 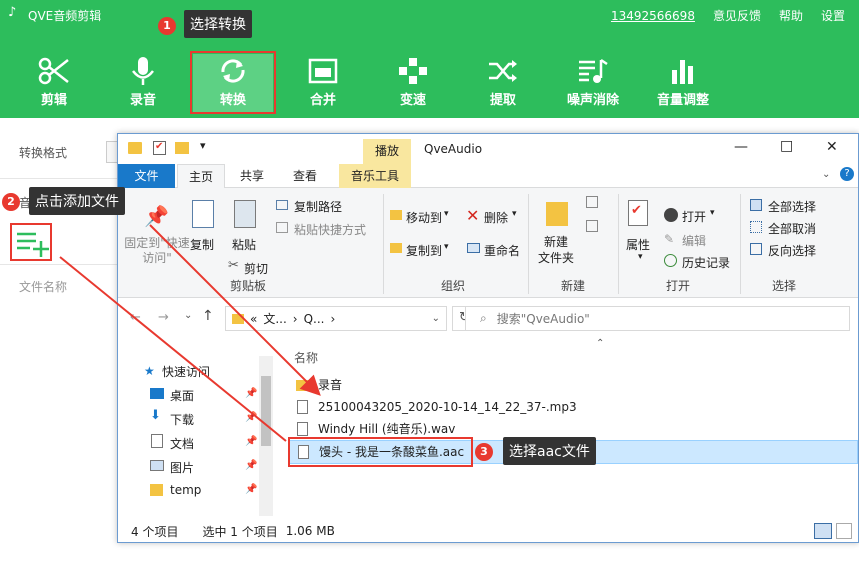 What do you see at coordinates (218, 24) in the screenshot?
I see `step-1-label: 选择转换` at bounding box center [218, 24].